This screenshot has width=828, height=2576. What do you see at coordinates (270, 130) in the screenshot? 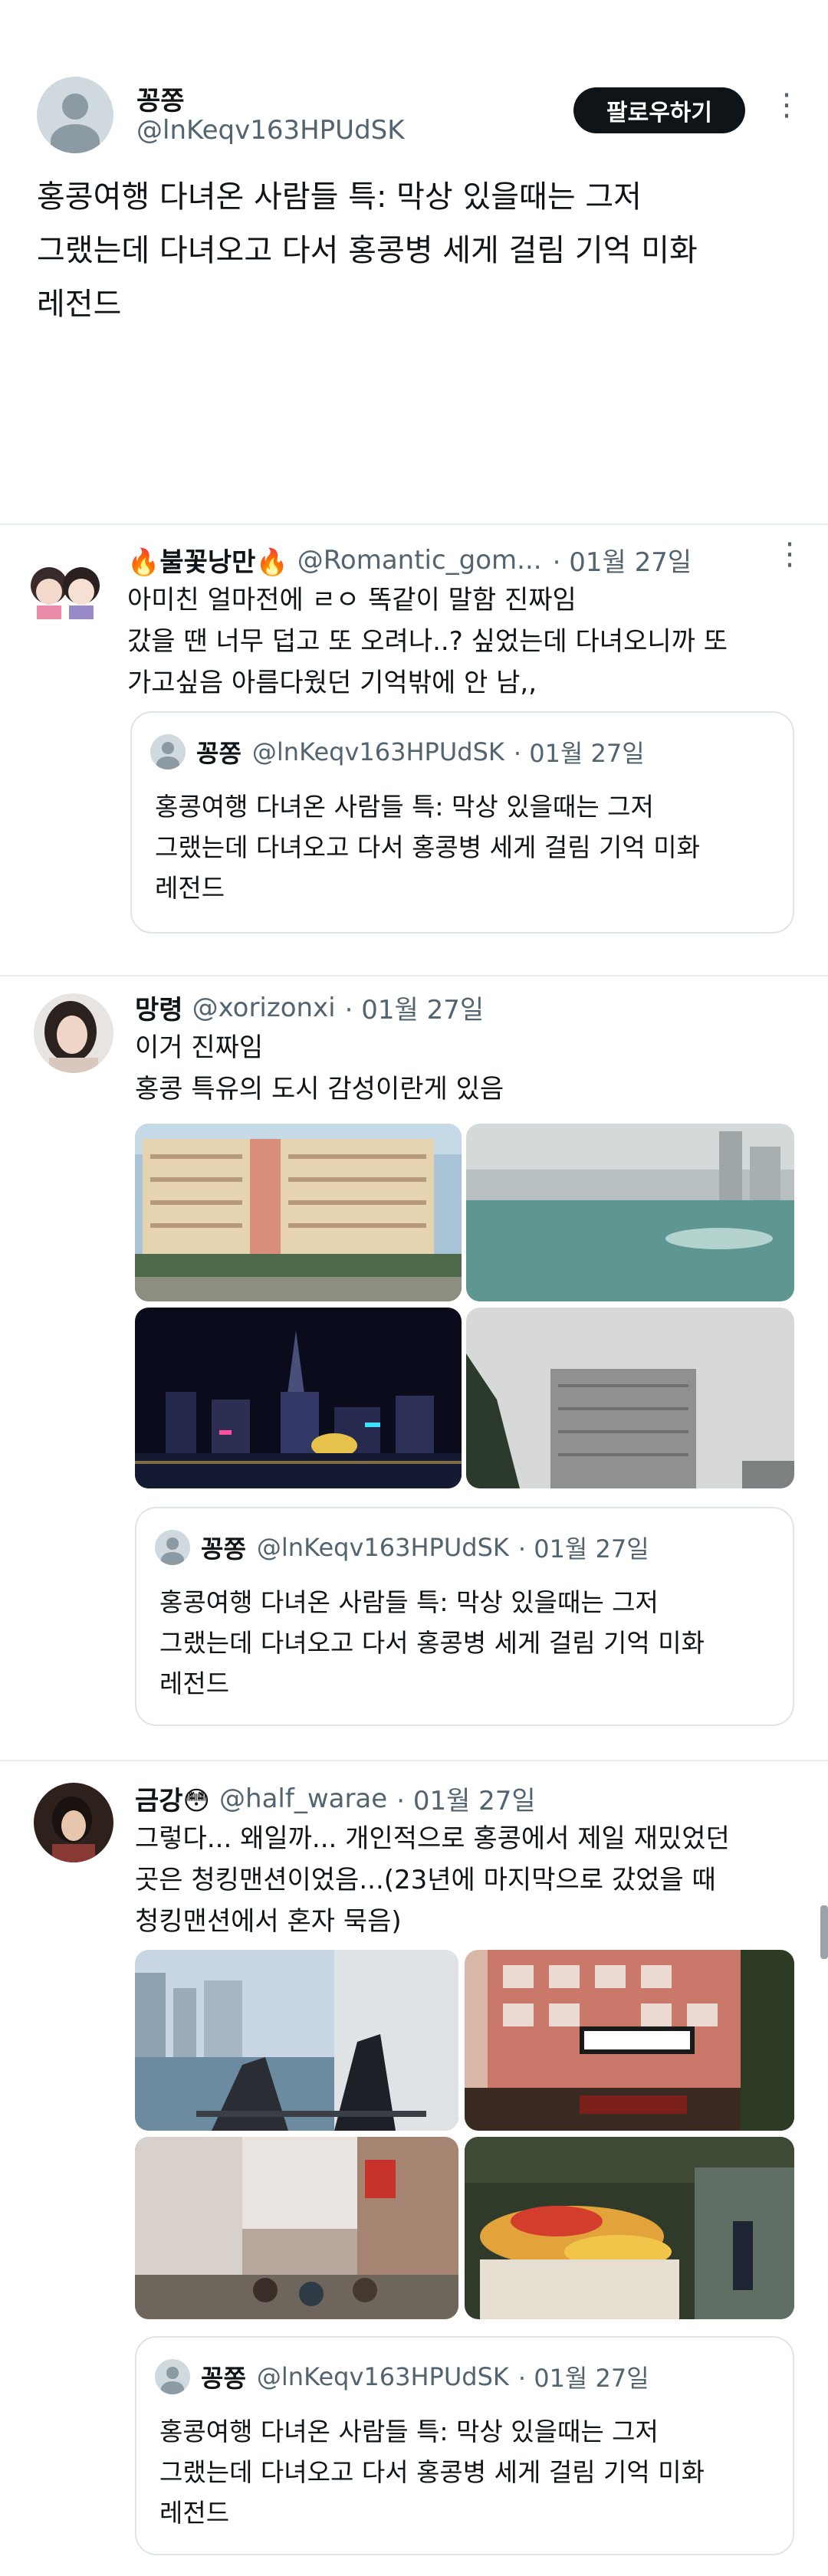
I see `author-handle: @lnKeqv163HPUdSK` at bounding box center [270, 130].